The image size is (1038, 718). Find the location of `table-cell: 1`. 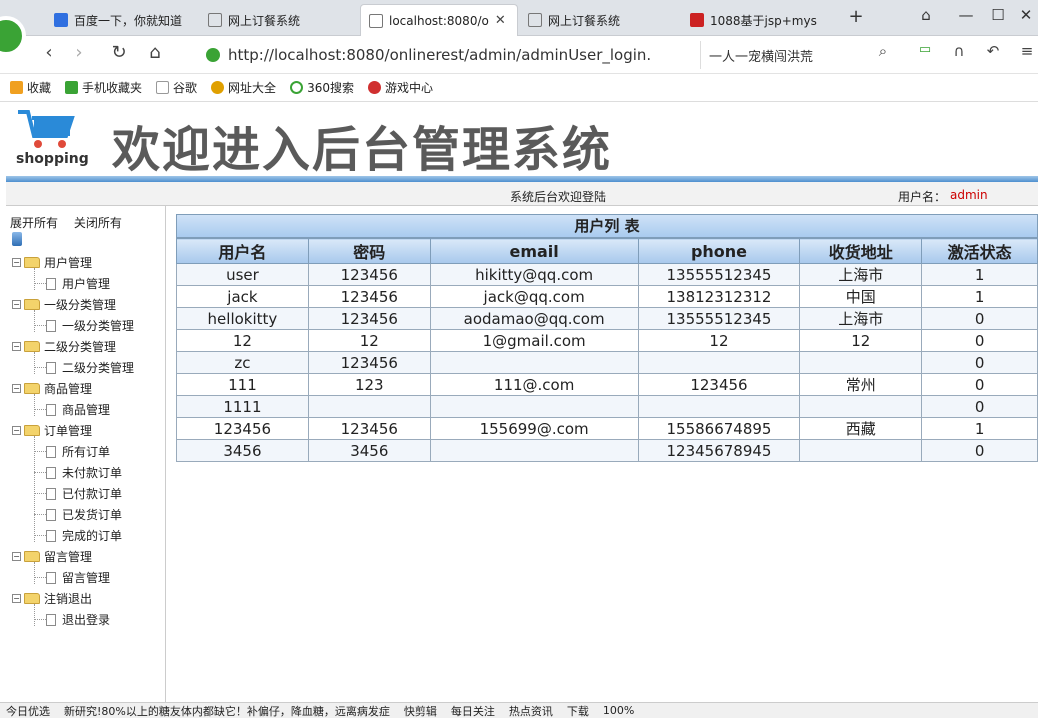

table-cell: 1 is located at coordinates (979, 274).